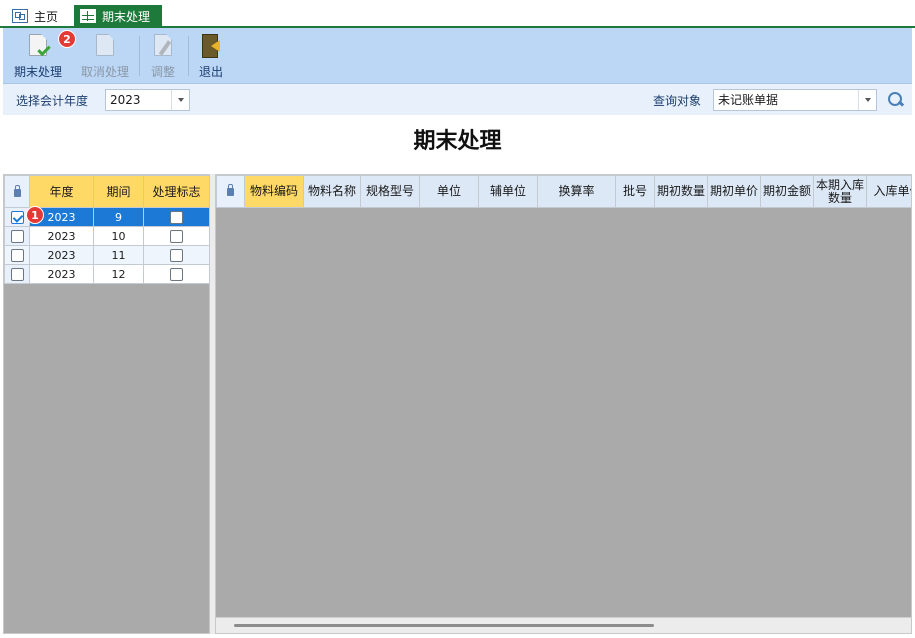  I want to click on table-row: 2023 12, so click(107, 274).